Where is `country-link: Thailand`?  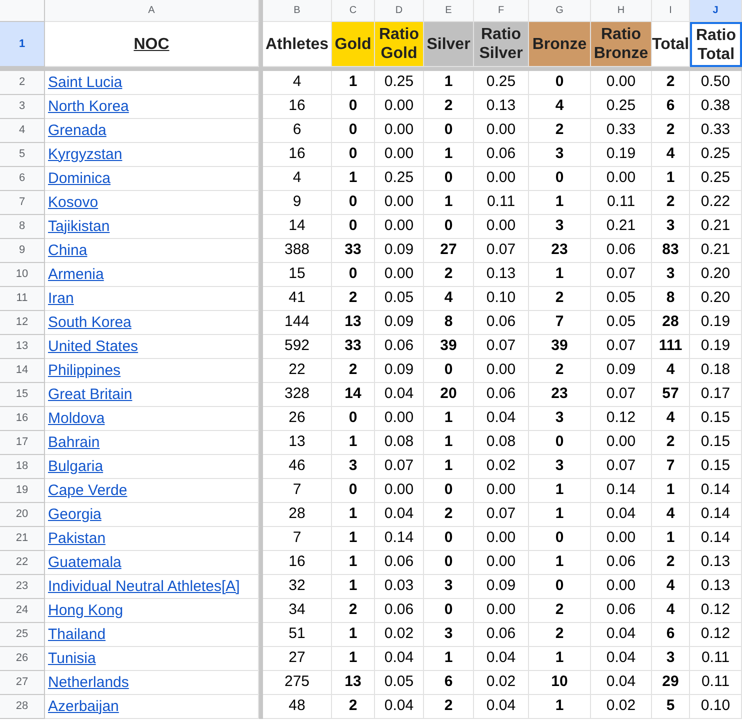
country-link: Thailand is located at coordinates (77, 635).